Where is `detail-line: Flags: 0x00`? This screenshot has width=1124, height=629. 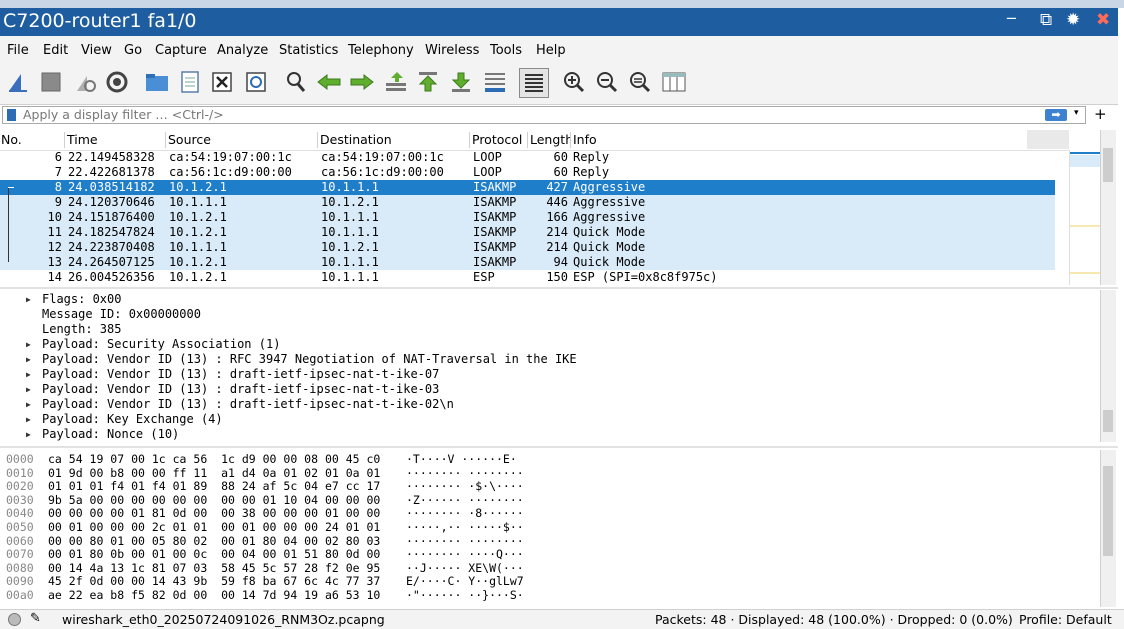 detail-line: Flags: 0x00 is located at coordinates (81, 299).